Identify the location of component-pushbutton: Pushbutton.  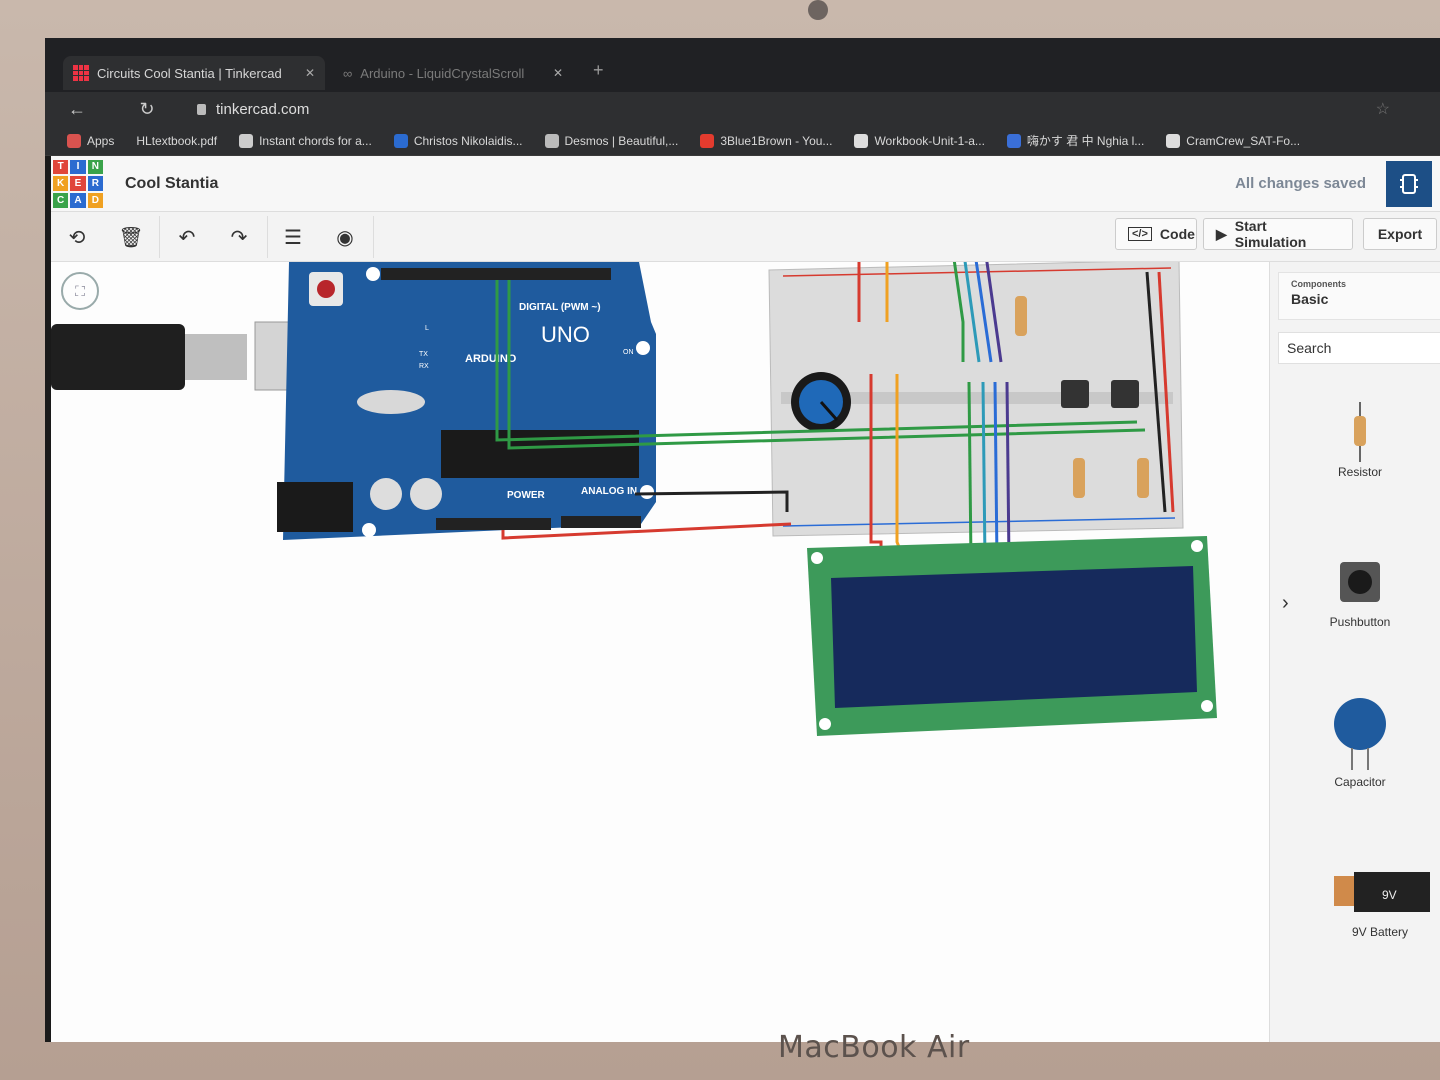
(1360, 590).